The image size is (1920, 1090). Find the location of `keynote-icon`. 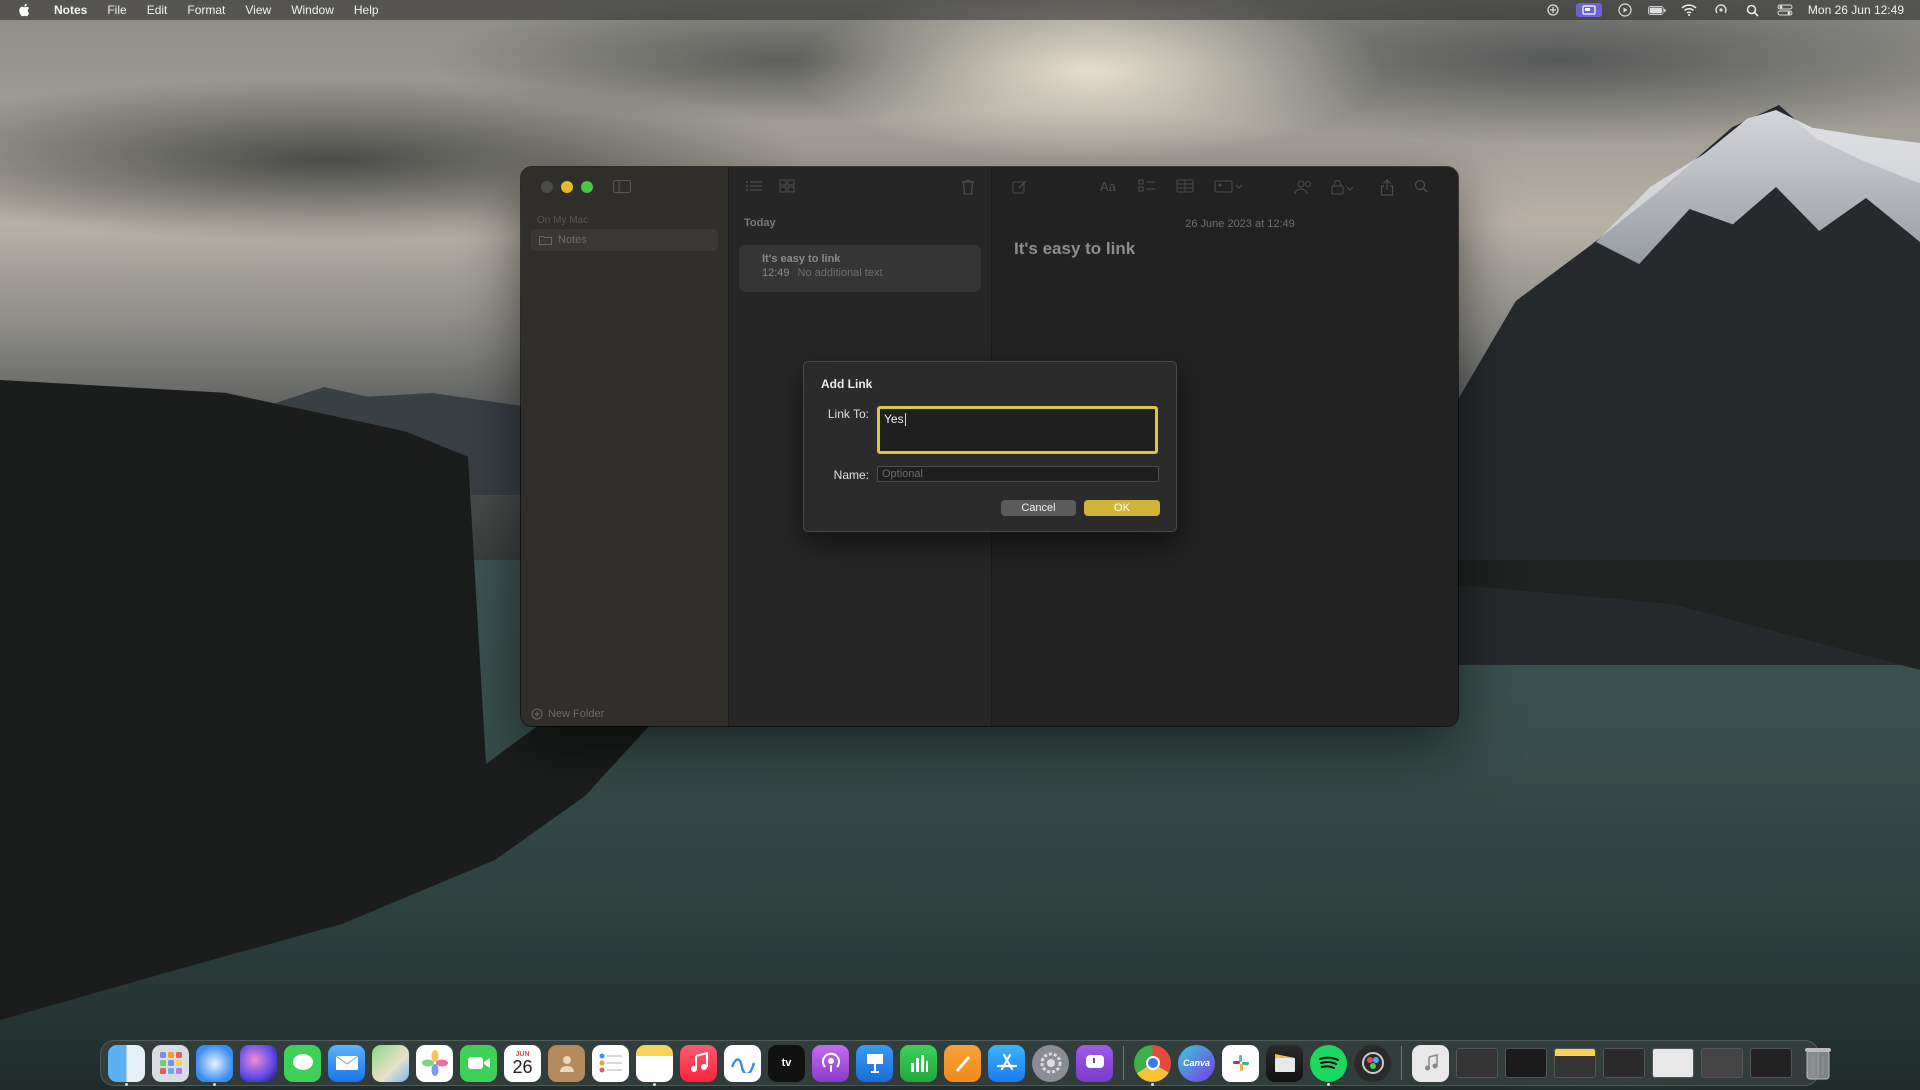

keynote-icon is located at coordinates (874, 1063).